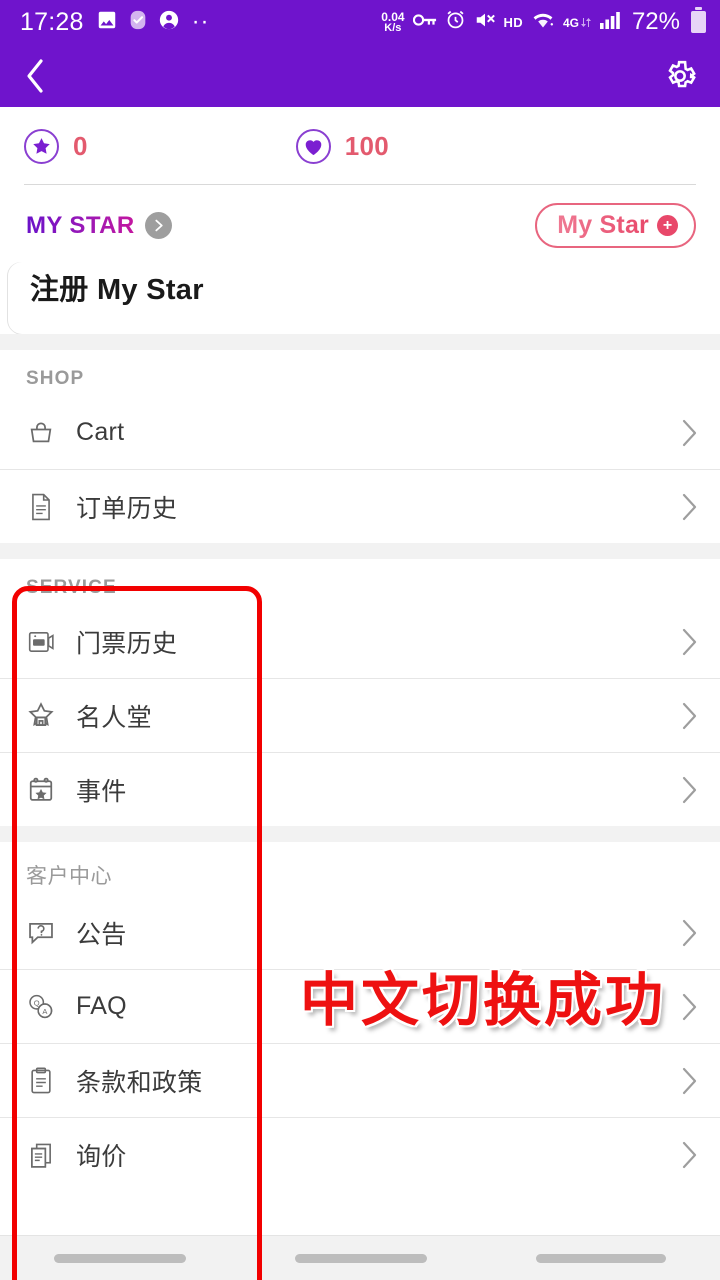 The width and height of the screenshot is (720, 1280). Describe the element at coordinates (41, 507) in the screenshot. I see `document-list-icon` at that location.